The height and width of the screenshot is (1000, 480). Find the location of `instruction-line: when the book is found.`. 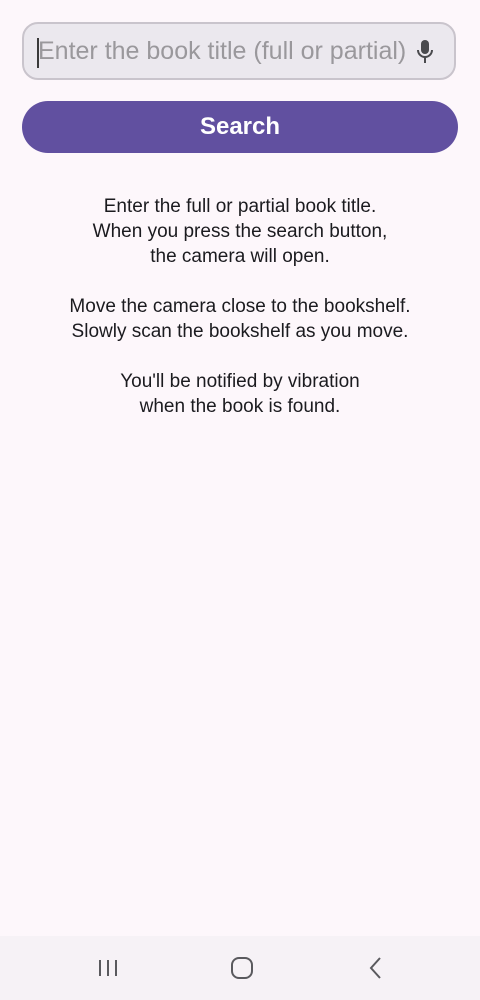

instruction-line: when the book is found. is located at coordinates (240, 406).